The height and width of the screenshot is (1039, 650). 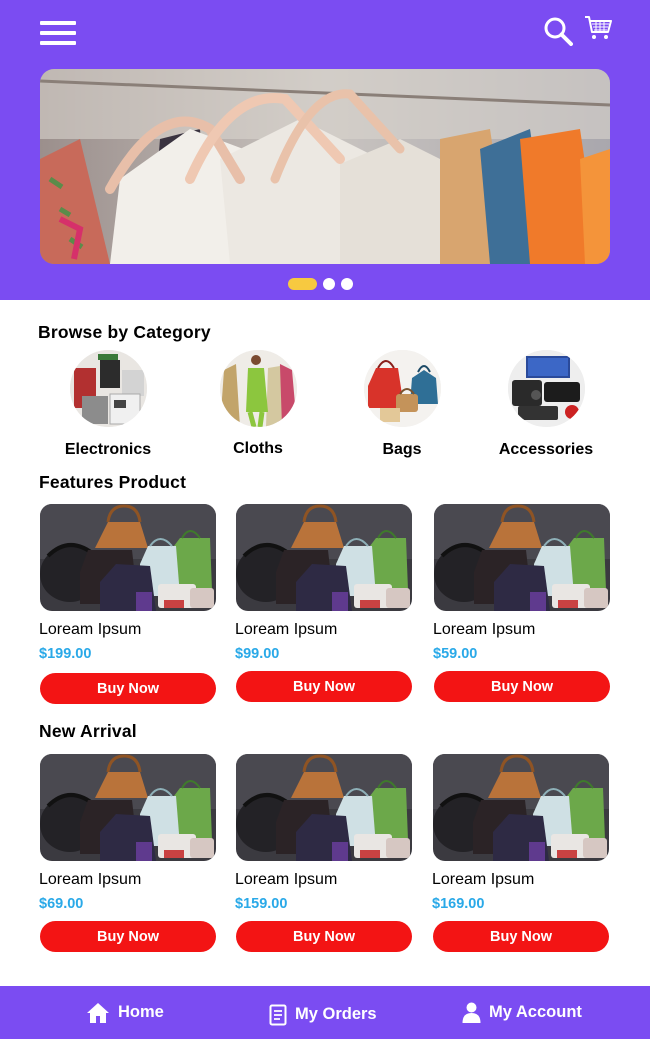 What do you see at coordinates (336, 1014) in the screenshot?
I see `nav-label: My Orders` at bounding box center [336, 1014].